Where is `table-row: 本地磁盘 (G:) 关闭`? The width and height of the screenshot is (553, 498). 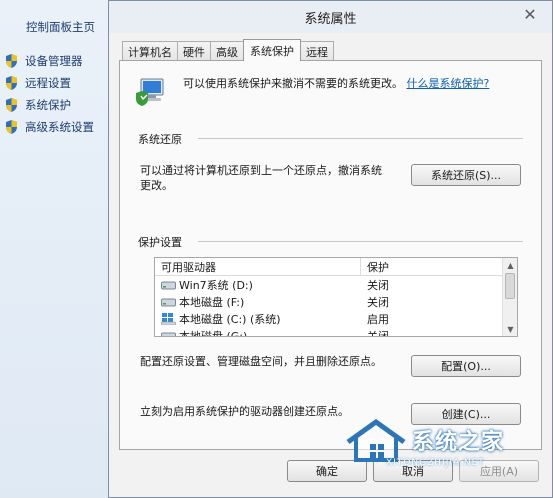
table-row: 本地磁盘 (G:) 关闭 is located at coordinates (336, 332).